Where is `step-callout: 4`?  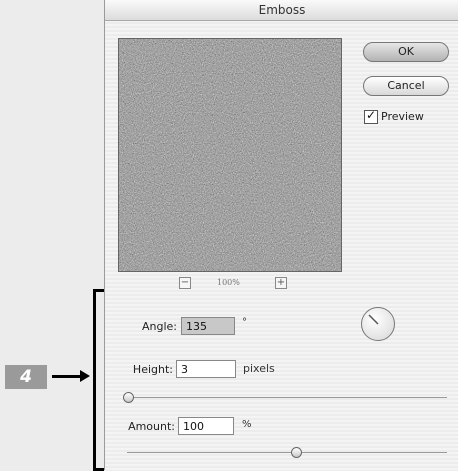
step-callout: 4 is located at coordinates (26, 377).